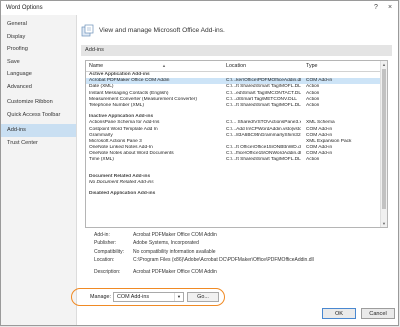 This screenshot has height=327, width=400. I want to click on list-column-headers: Name ▲ Location Type, so click(233, 66).